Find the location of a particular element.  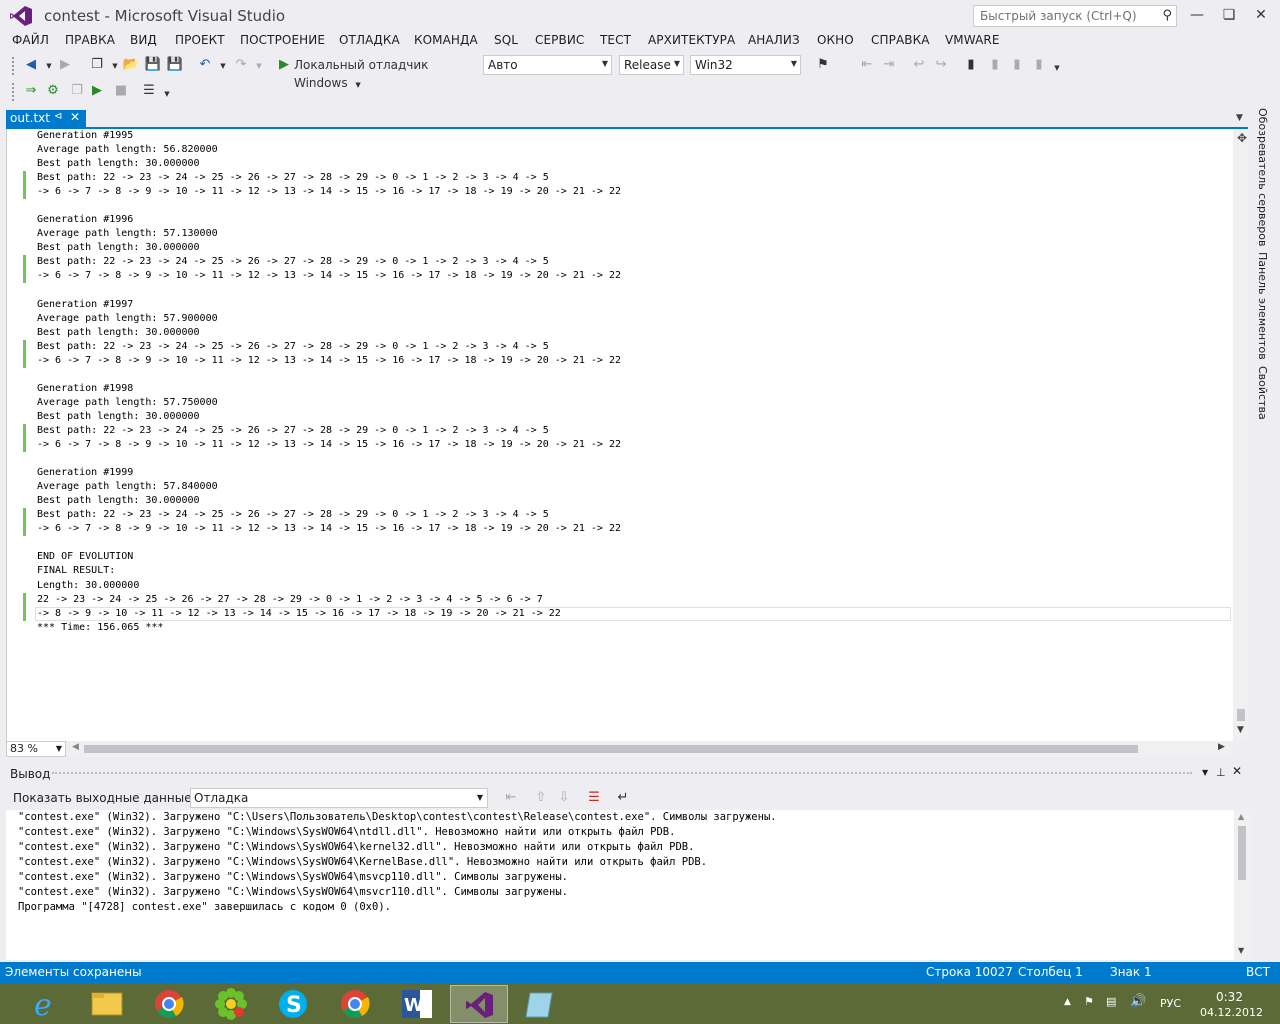

scroll-down-arrow-icon: ▼ is located at coordinates (1241, 950).